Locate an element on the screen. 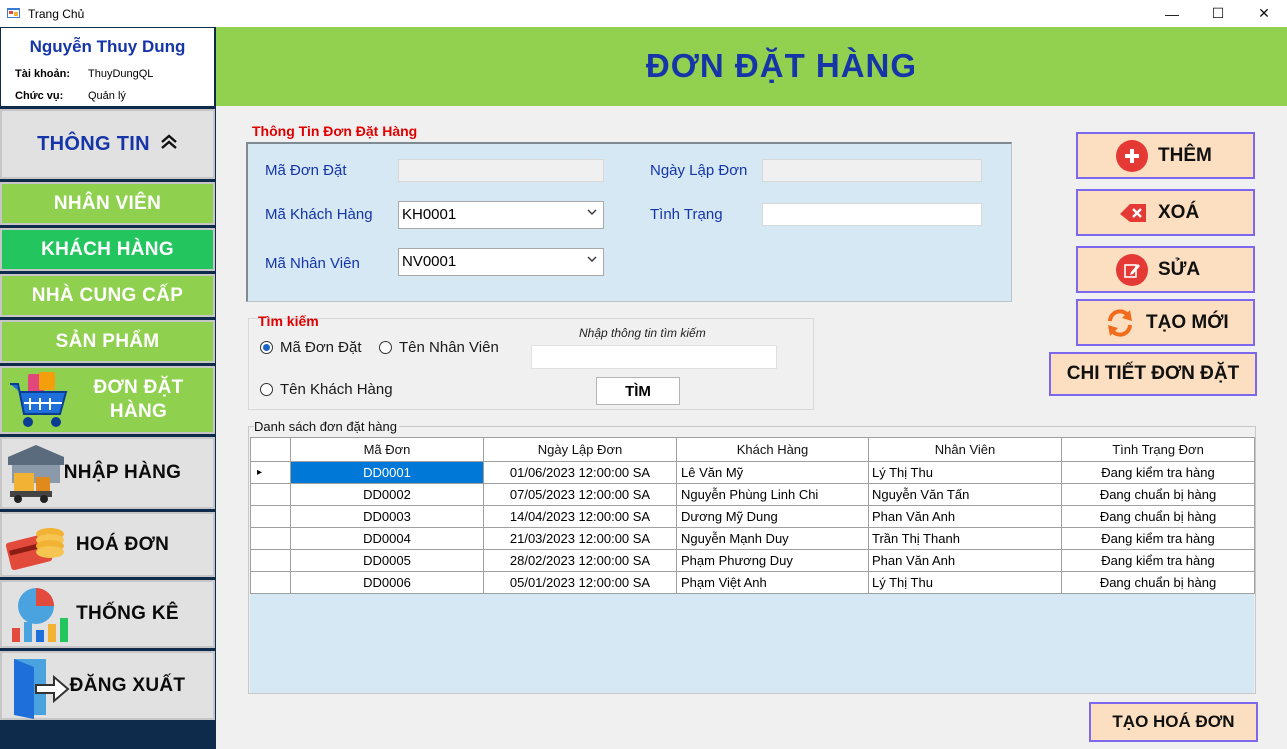 This screenshot has width=1287, height=749. column-header-status: Tình Trạng Đơn is located at coordinates (1158, 449).